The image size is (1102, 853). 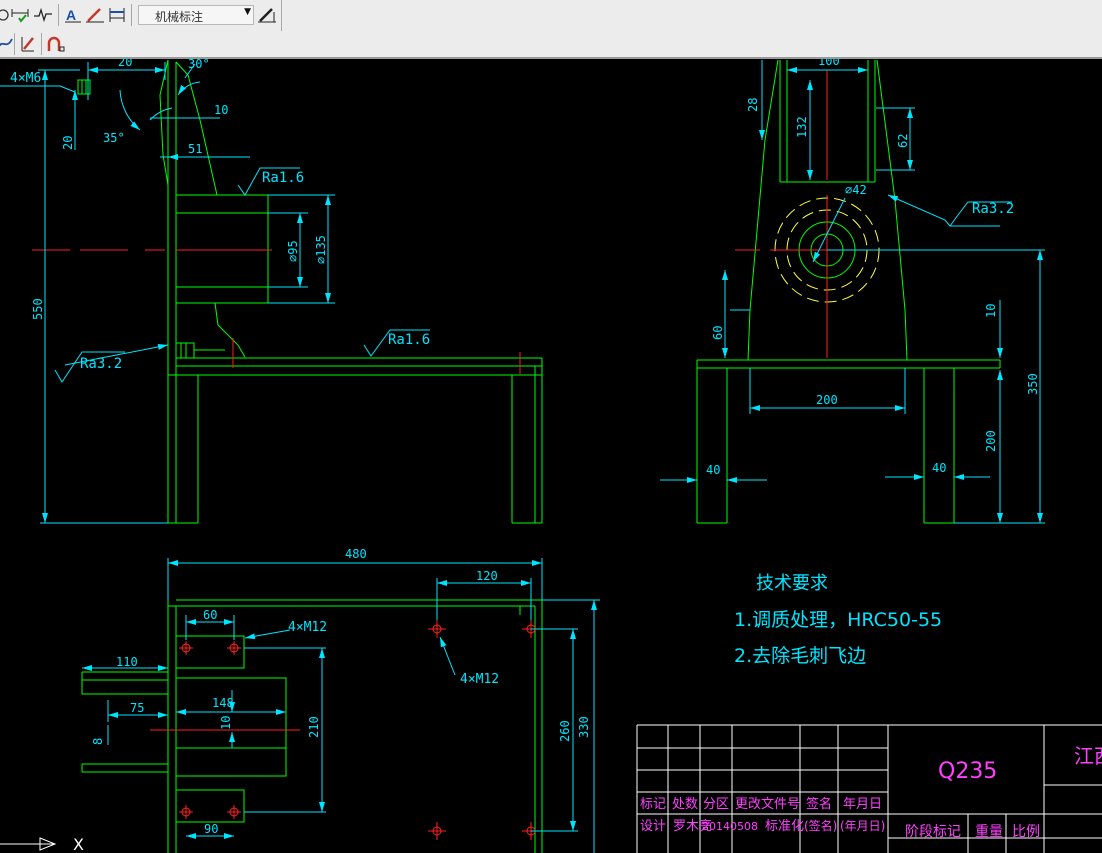 What do you see at coordinates (993, 209) in the screenshot?
I see `roughness-ra32-front: Ra3.2` at bounding box center [993, 209].